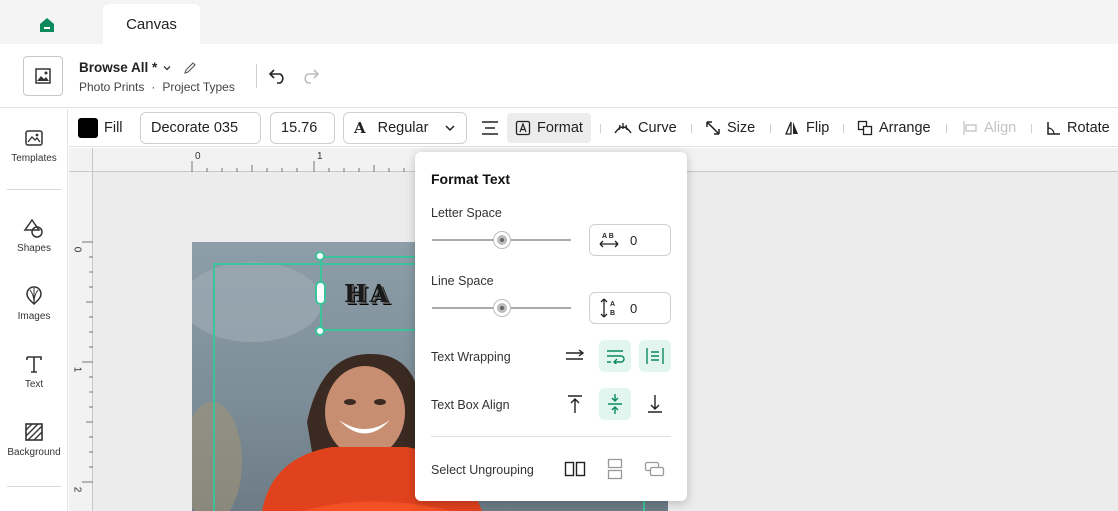  Describe the element at coordinates (1077, 128) in the screenshot. I see `rotate-button: Rotate` at that location.